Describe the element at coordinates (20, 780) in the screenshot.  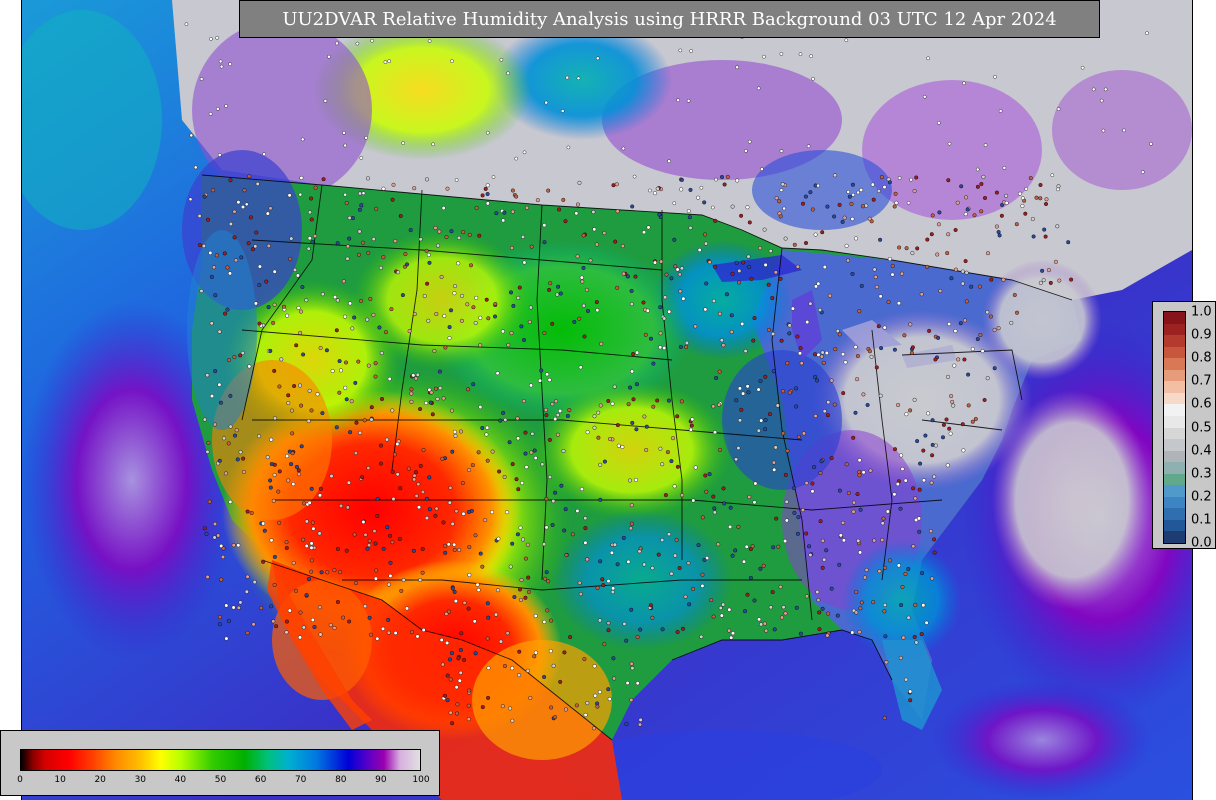
I see `humidity-tick-label: 0` at that location.